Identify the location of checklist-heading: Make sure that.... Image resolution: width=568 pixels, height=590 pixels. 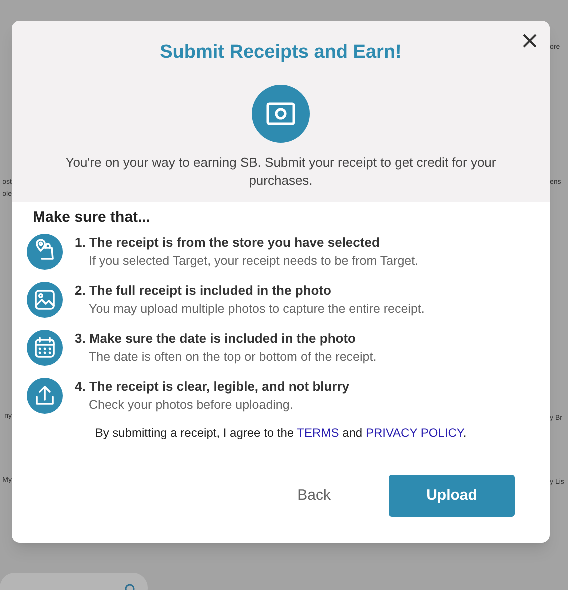
(92, 218).